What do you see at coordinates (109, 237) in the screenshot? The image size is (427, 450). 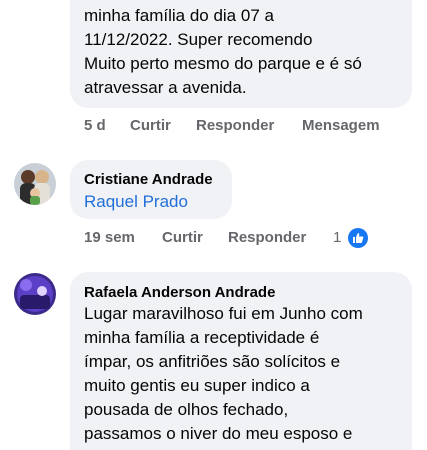 I see `comment-time: 19 sem` at bounding box center [109, 237].